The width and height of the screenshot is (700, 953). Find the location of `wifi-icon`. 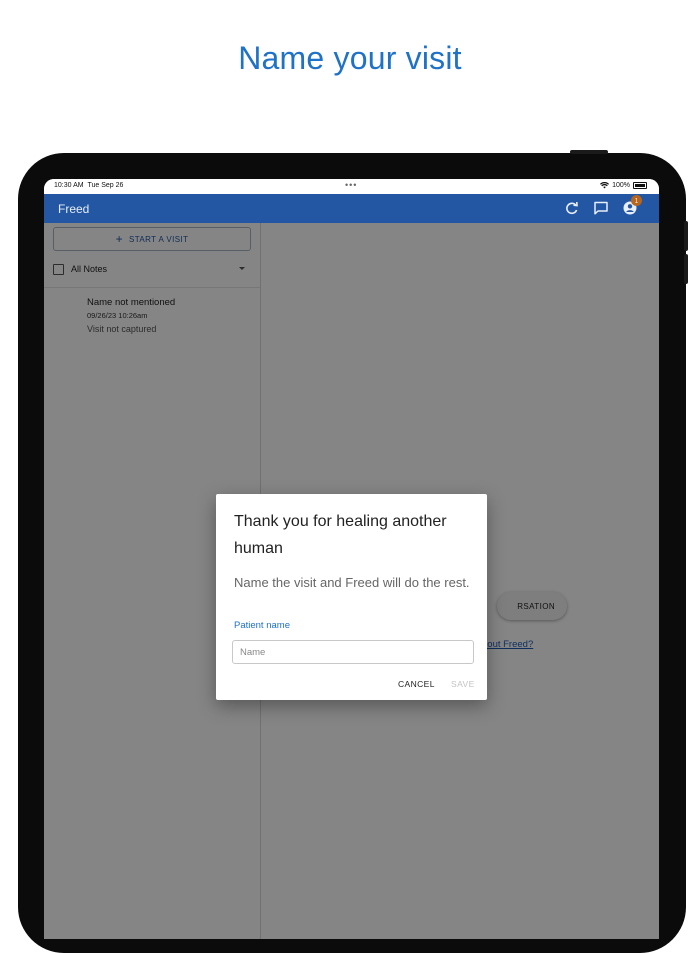

wifi-icon is located at coordinates (605, 185).